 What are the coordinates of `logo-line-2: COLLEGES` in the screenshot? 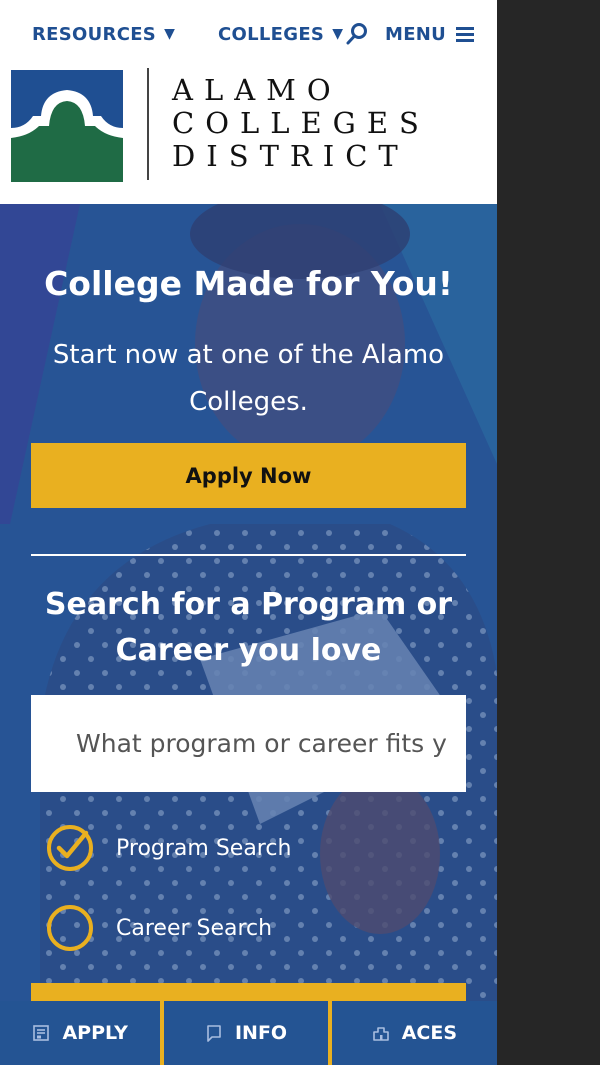 It's located at (301, 123).